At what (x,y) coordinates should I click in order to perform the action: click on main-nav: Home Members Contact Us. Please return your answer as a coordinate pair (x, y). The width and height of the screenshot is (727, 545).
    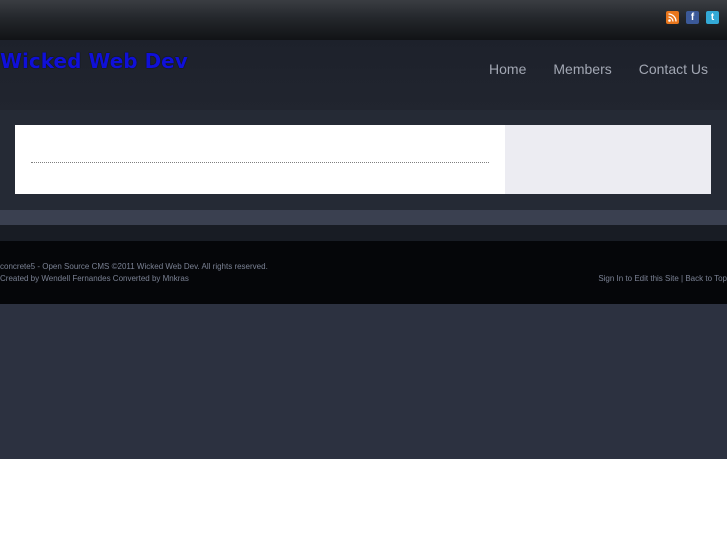
    Looking at the image, I should click on (598, 69).